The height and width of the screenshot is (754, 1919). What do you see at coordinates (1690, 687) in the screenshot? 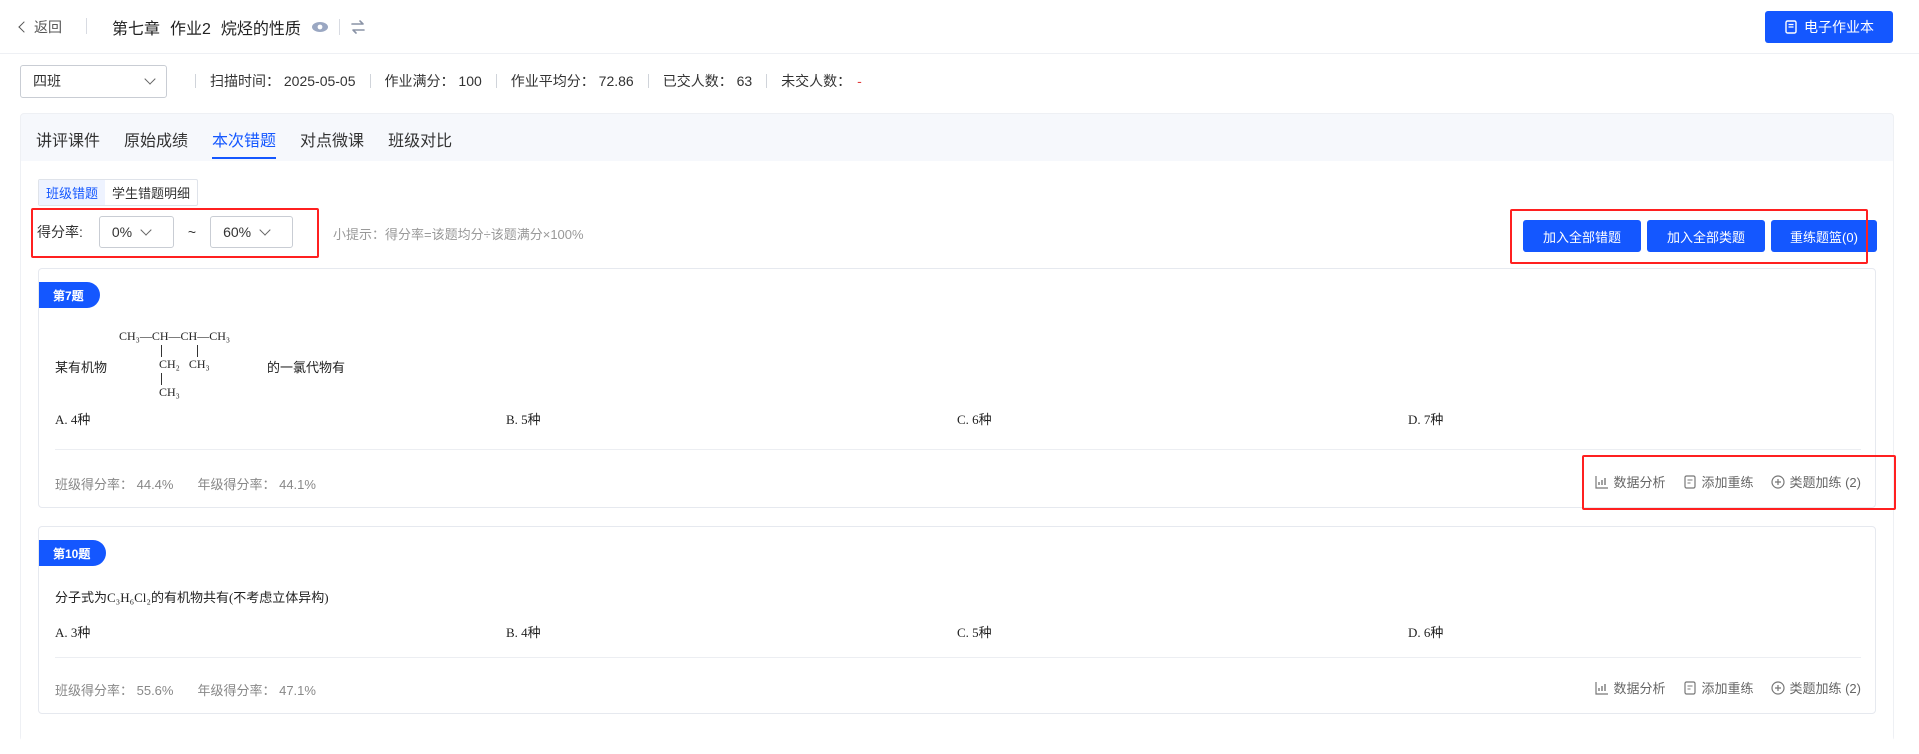
I see `document-icon` at bounding box center [1690, 687].